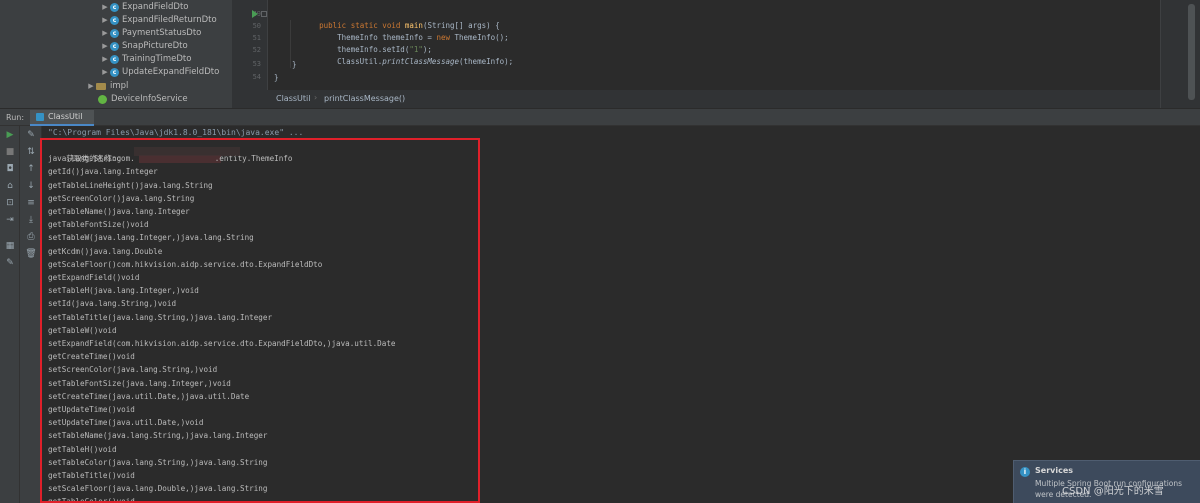 Image resolution: width=1200 pixels, height=503 pixels. What do you see at coordinates (157, 59) in the screenshot?
I see `tree-item-label: TrainingTimeDto` at bounding box center [157, 59].